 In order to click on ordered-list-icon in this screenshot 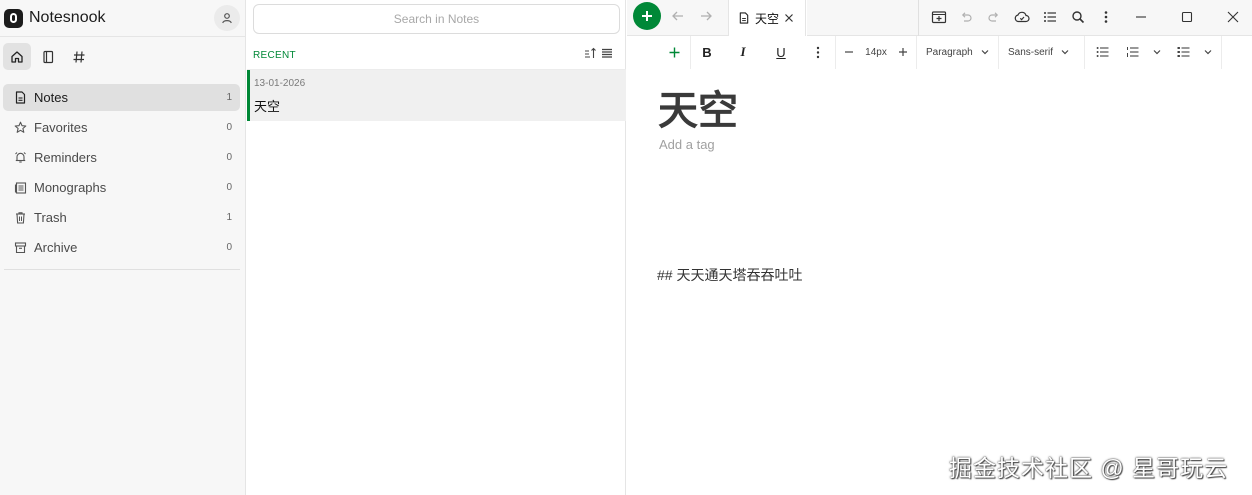, I will do `click(1132, 52)`.